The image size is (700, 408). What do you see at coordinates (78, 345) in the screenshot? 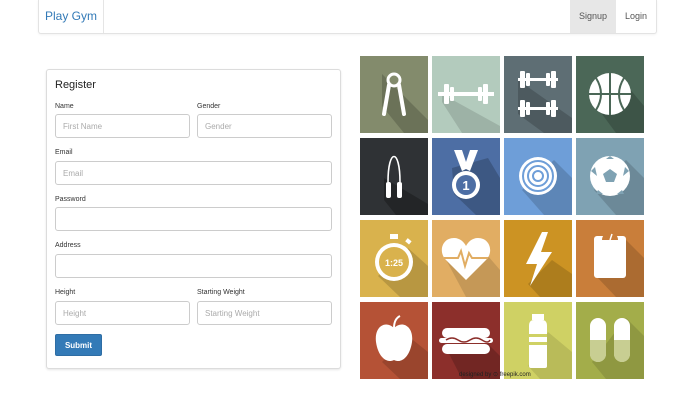
I see `submit-button: Submit` at bounding box center [78, 345].